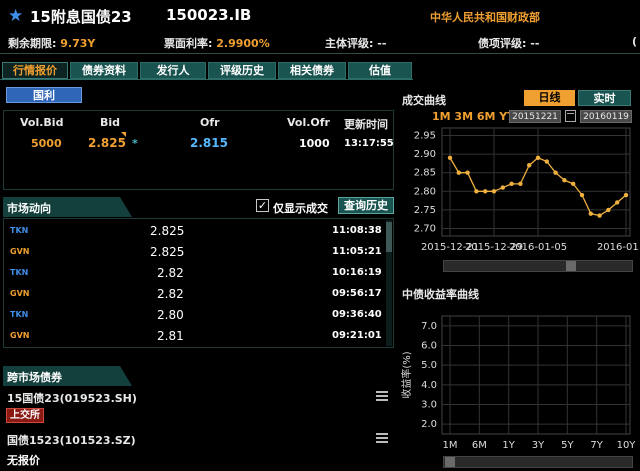 Image resolution: width=640 pixels, height=471 pixels. I want to click on y-tick-label: 3.0, so click(429, 405).